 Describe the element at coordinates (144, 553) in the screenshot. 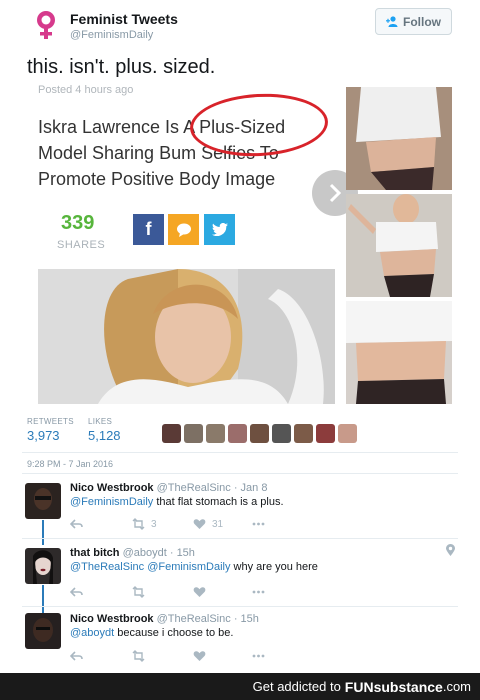

I see `reply-author-handle: @aboydt` at that location.